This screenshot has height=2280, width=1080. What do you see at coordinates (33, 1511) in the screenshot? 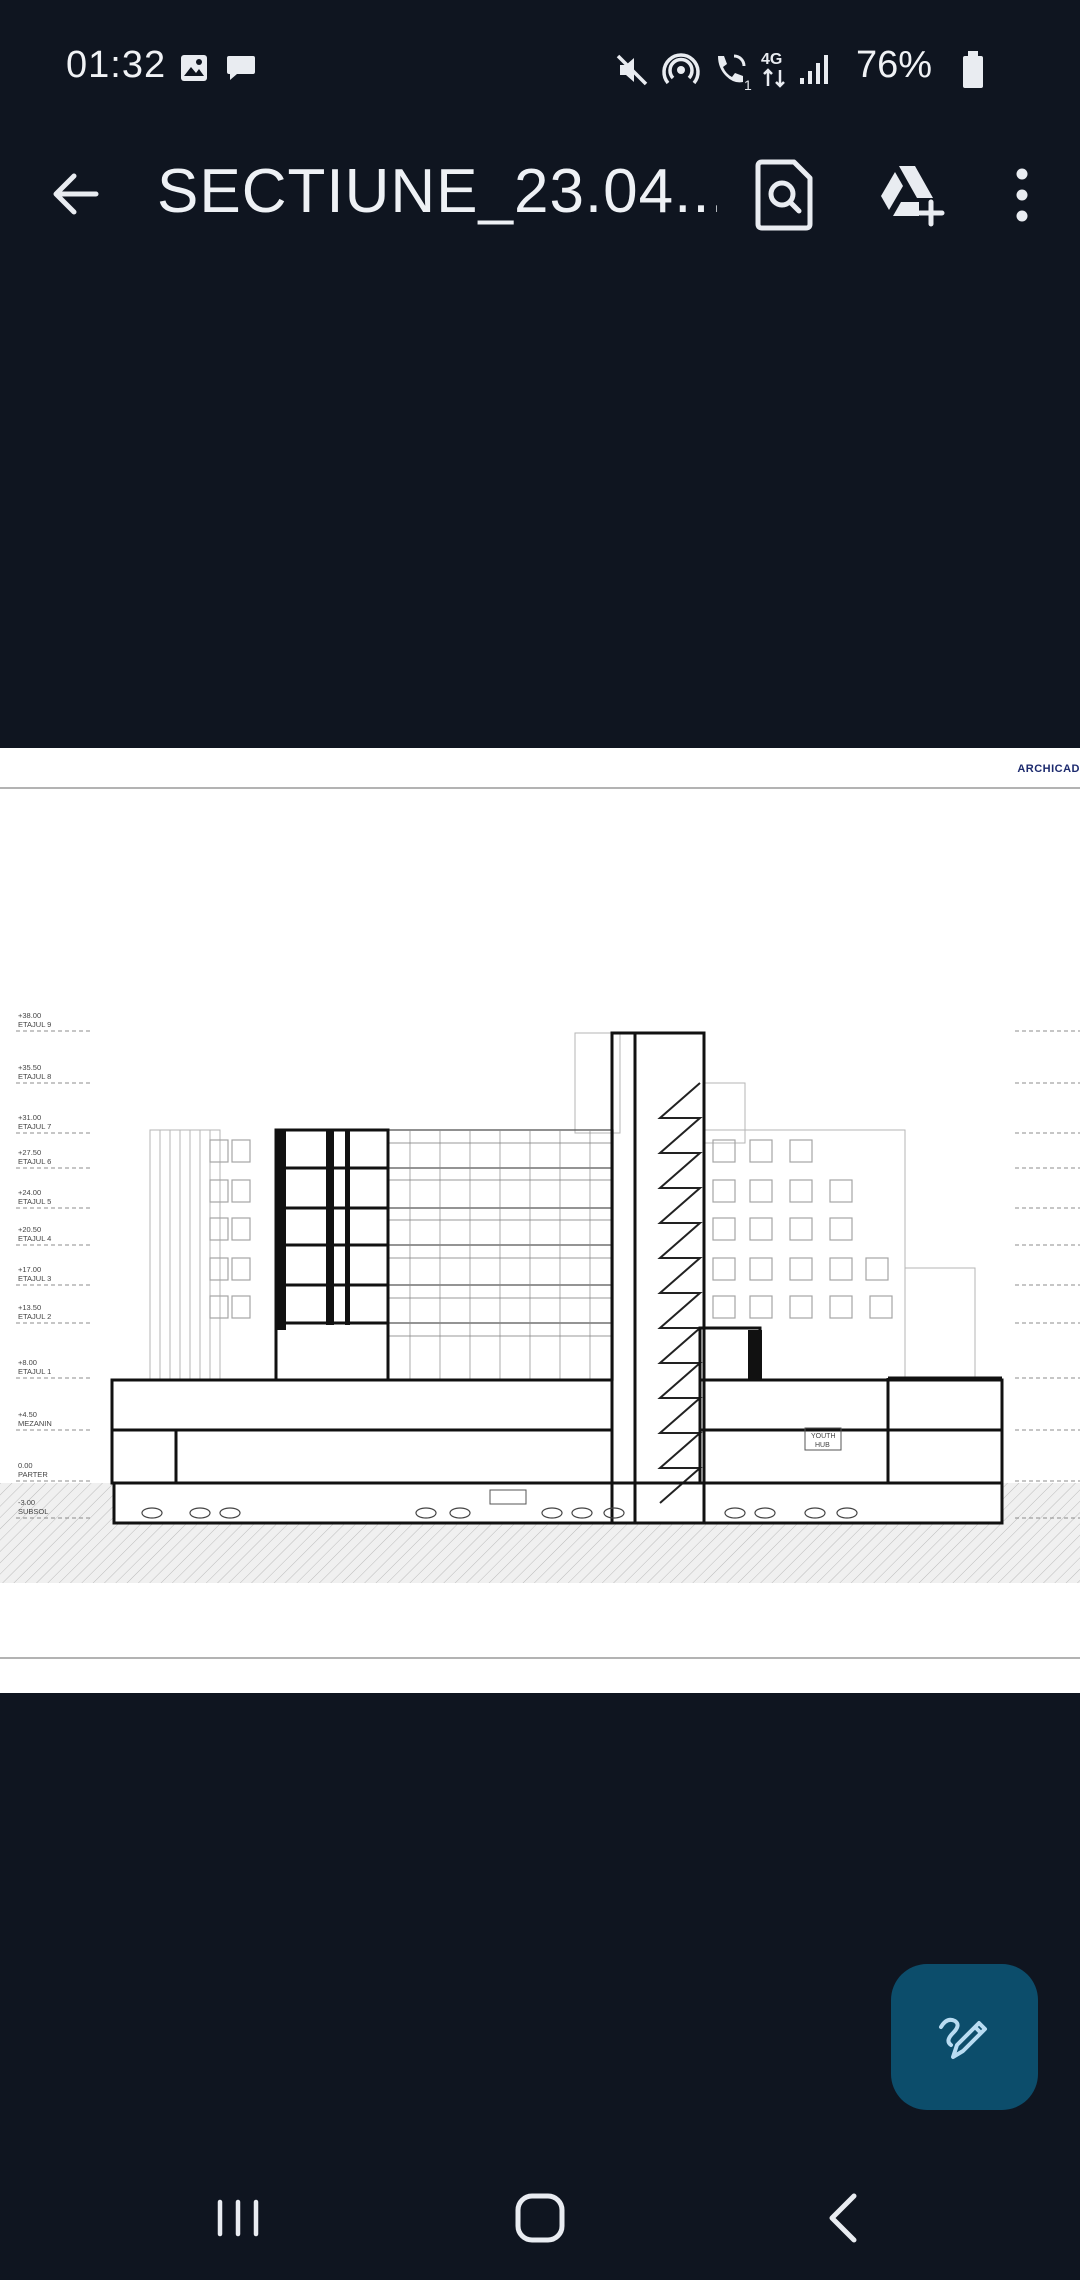
I see `level-name-subsol: SUBSOL` at bounding box center [33, 1511].